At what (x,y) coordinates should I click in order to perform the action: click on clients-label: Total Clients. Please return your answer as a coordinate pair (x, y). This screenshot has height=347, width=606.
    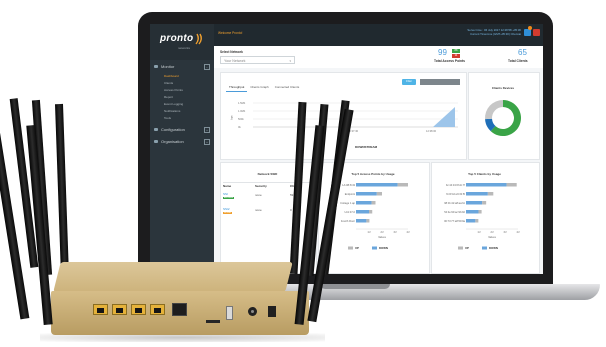
    Looking at the image, I should click on (518, 61).